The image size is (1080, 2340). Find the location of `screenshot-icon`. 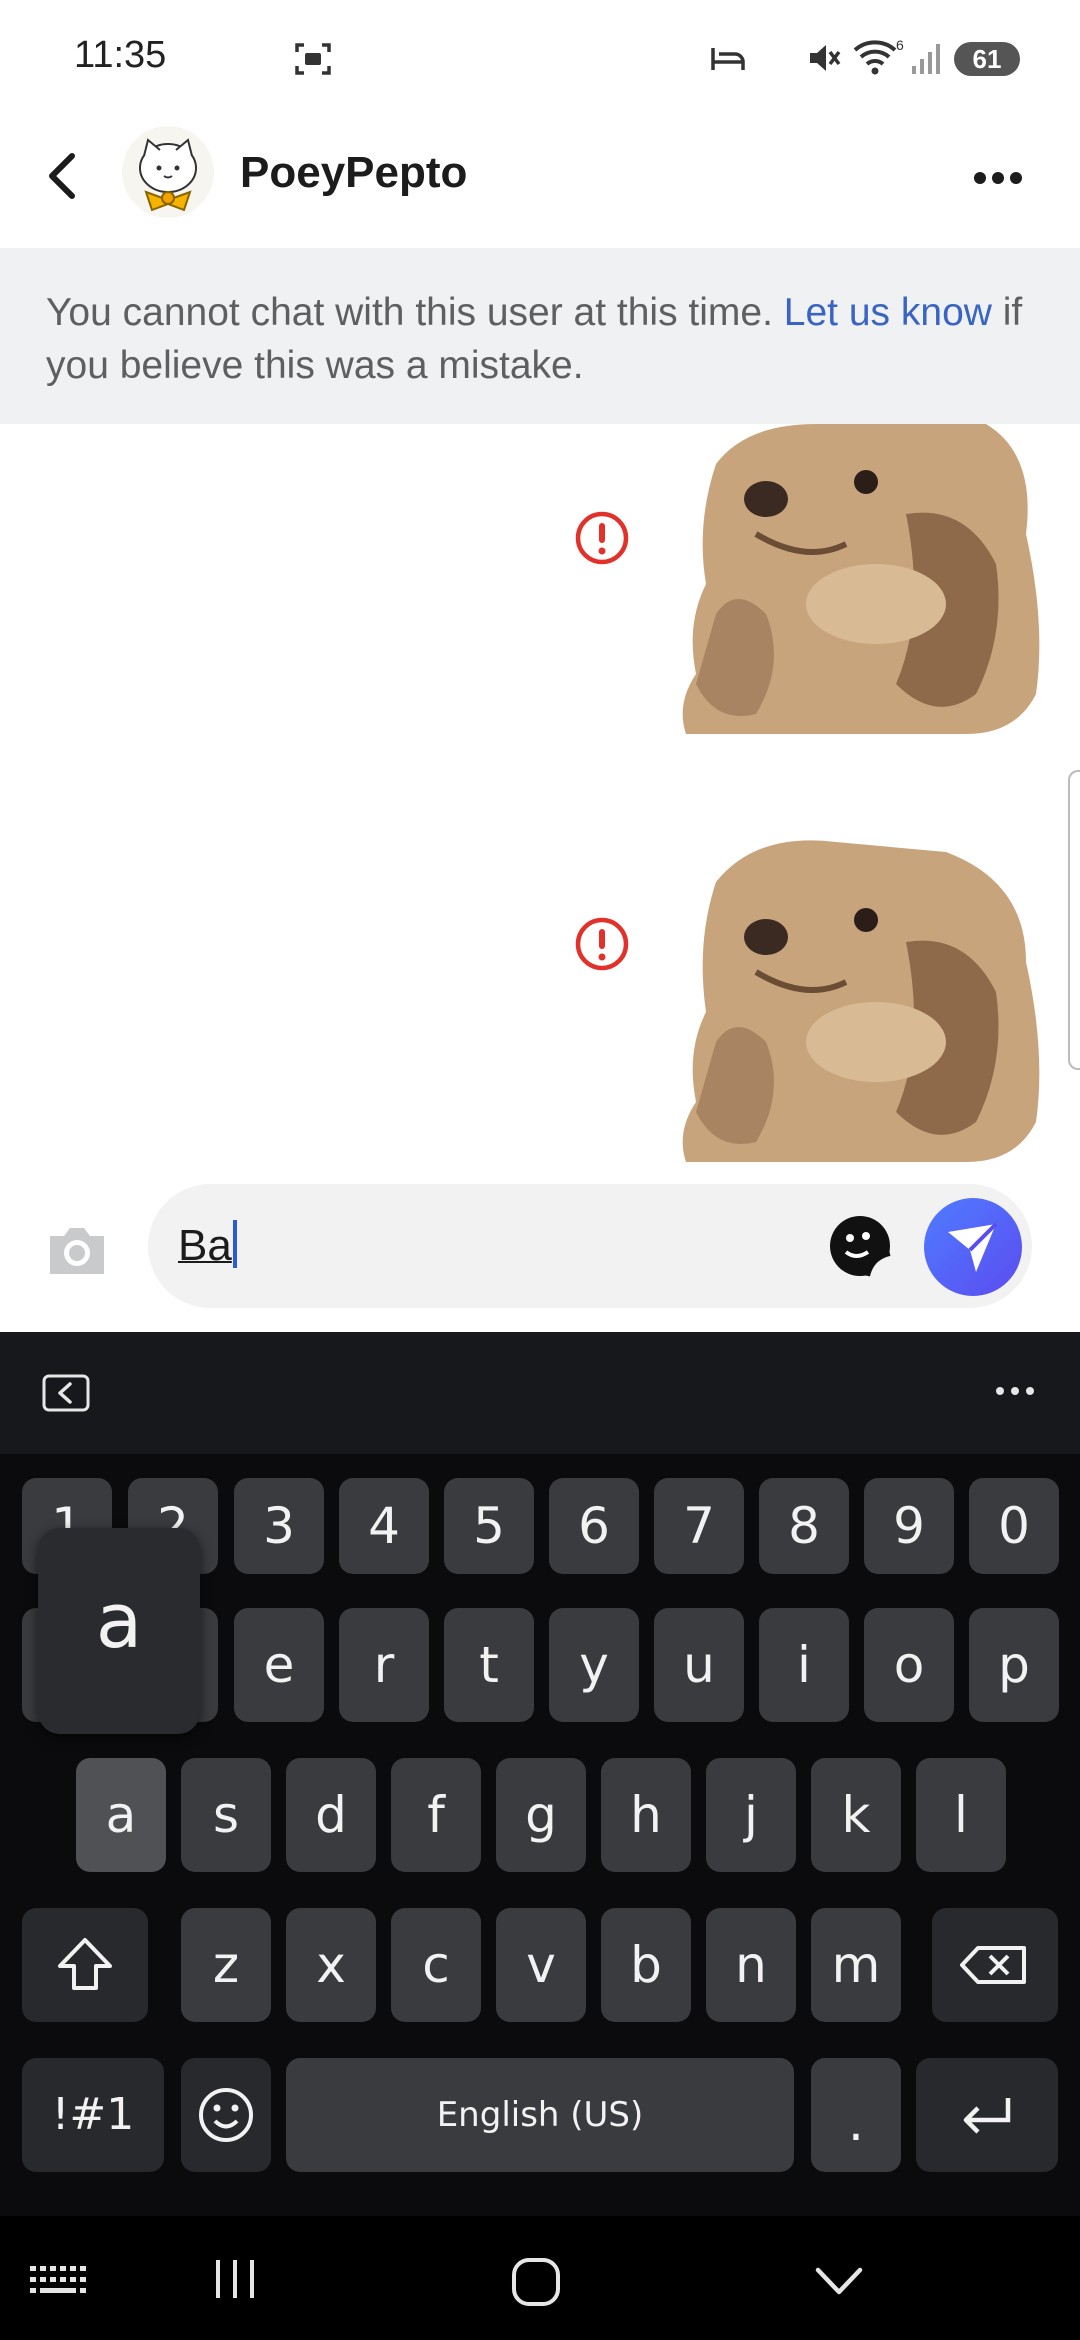

screenshot-icon is located at coordinates (313, 59).